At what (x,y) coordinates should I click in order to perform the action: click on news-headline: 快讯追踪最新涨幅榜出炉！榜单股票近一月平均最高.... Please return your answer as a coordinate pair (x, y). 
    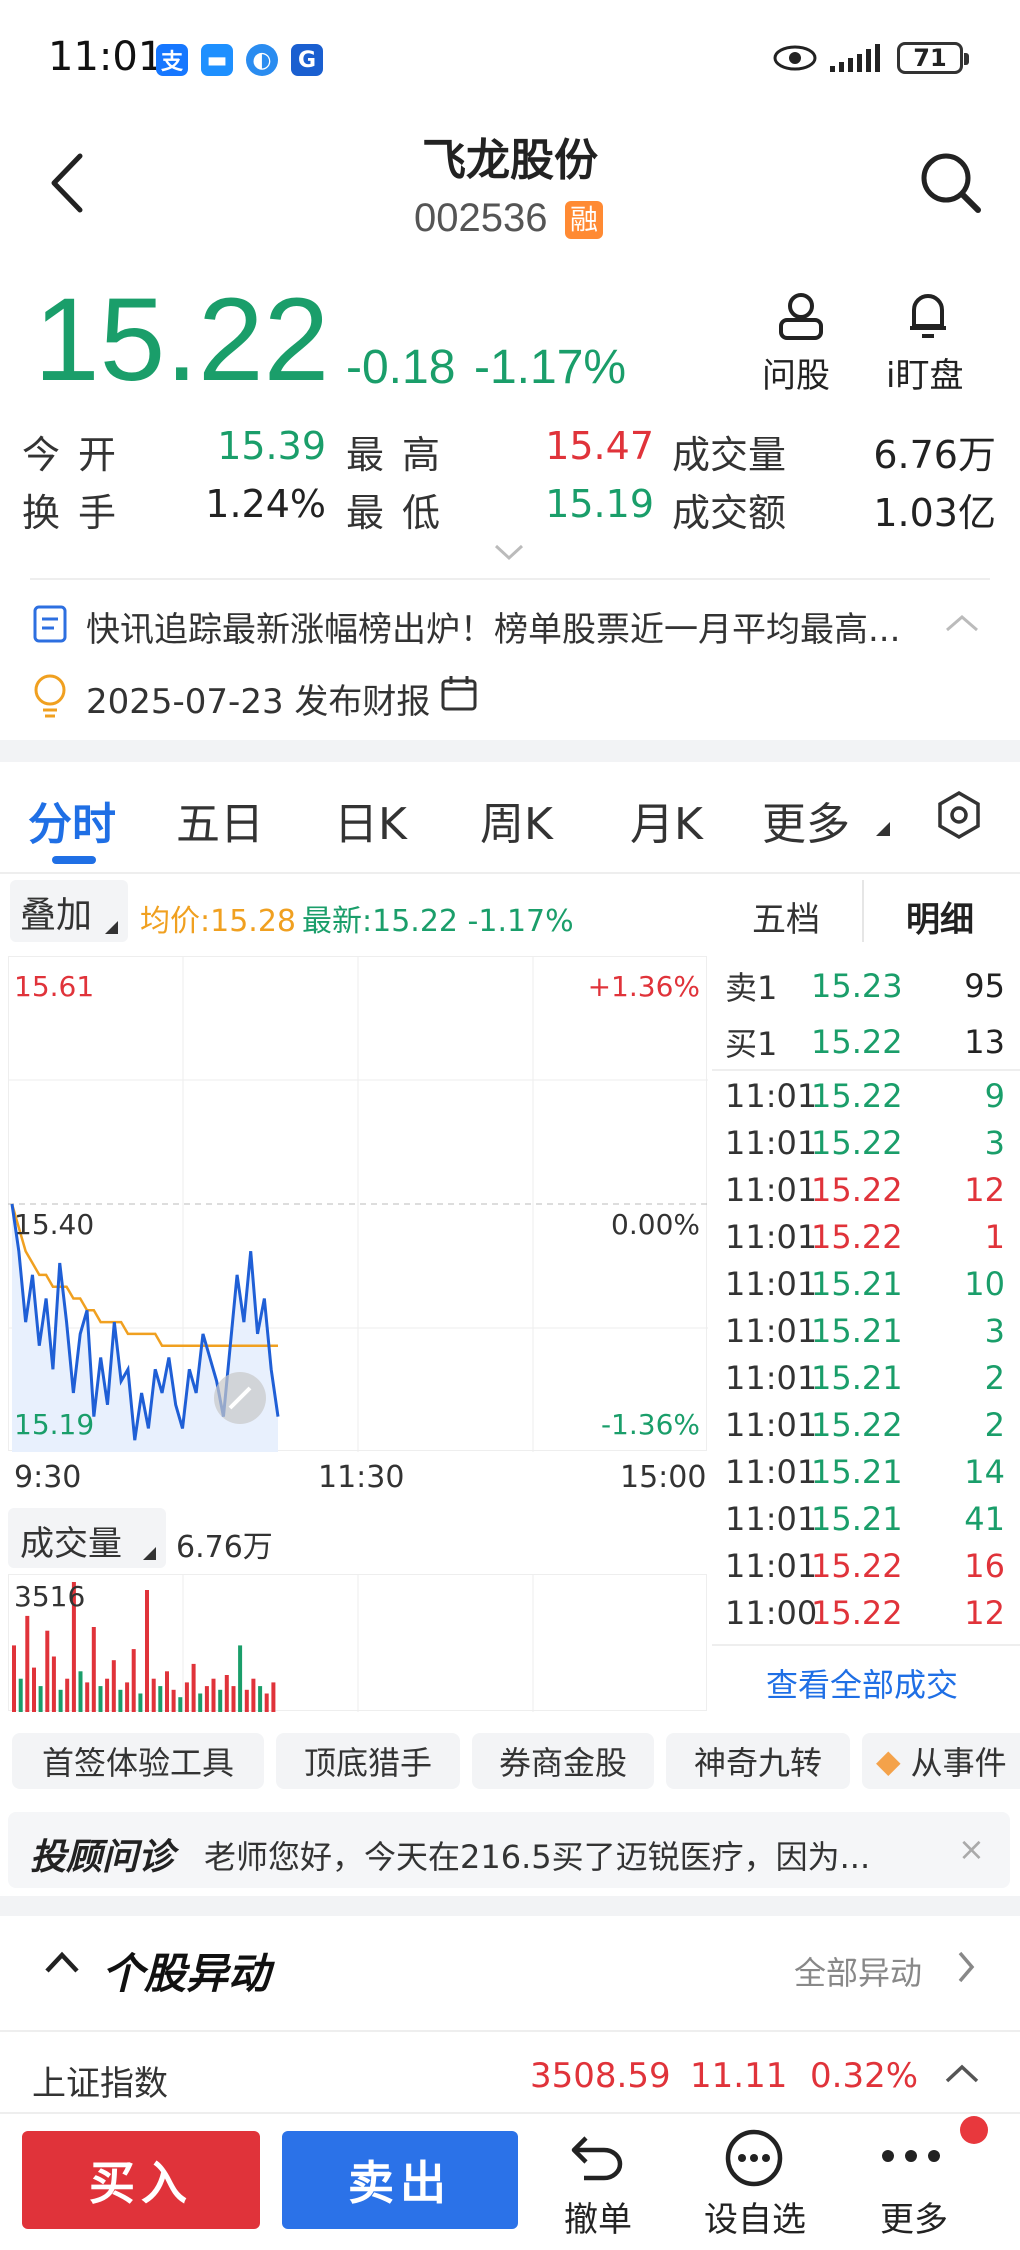
    Looking at the image, I should click on (506, 626).